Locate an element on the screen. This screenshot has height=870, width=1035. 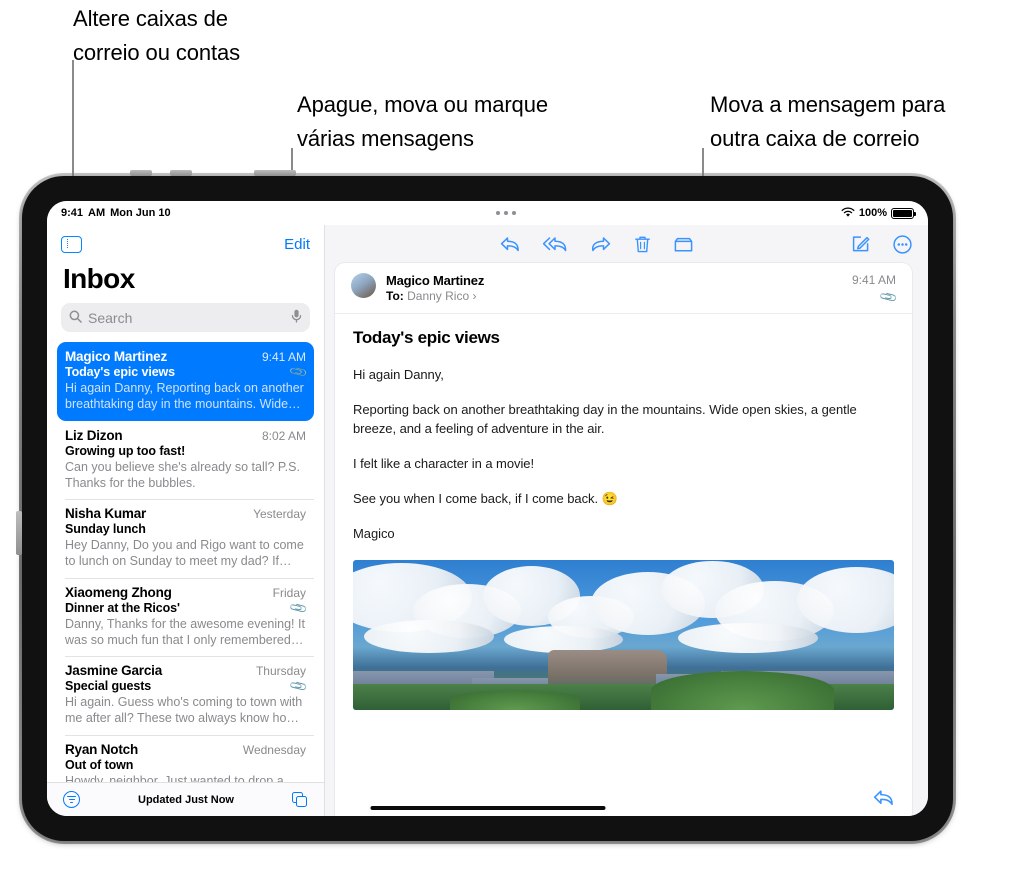
search-row is located at coordinates (185, 322).